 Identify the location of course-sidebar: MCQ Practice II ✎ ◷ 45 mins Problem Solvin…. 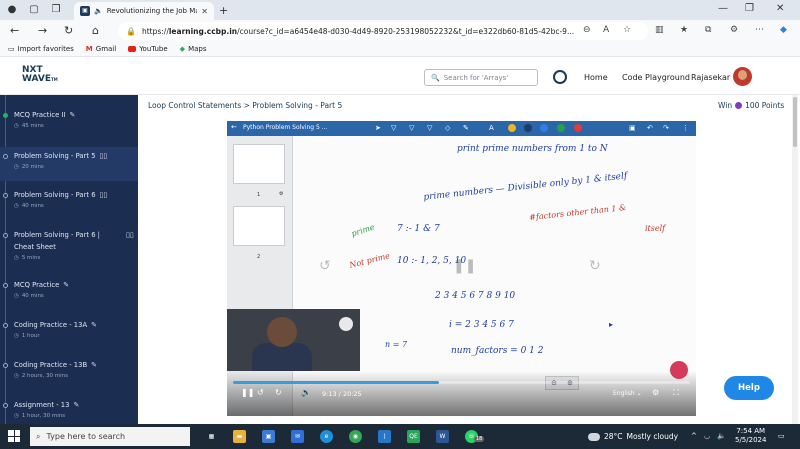
(69, 259).